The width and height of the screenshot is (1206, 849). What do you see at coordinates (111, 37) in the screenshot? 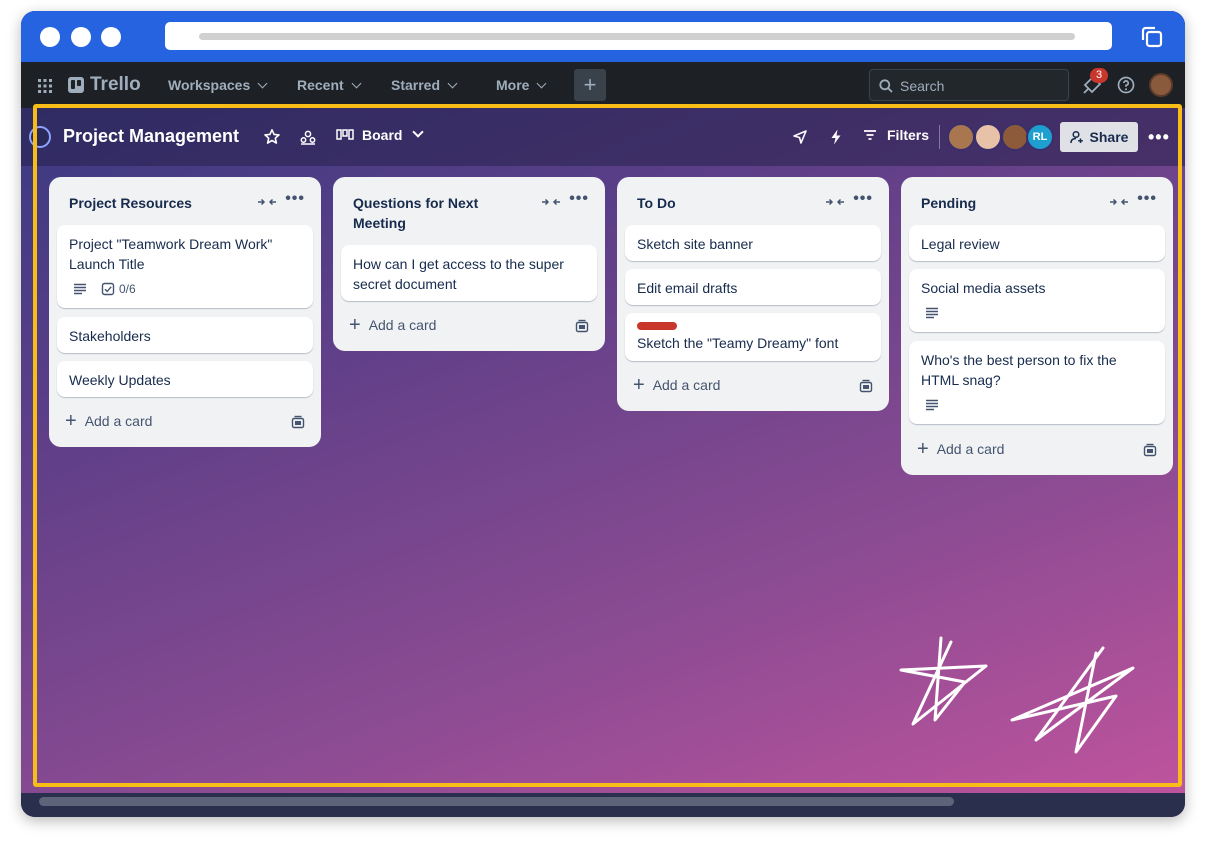
I see `window-zoom-button` at bounding box center [111, 37].